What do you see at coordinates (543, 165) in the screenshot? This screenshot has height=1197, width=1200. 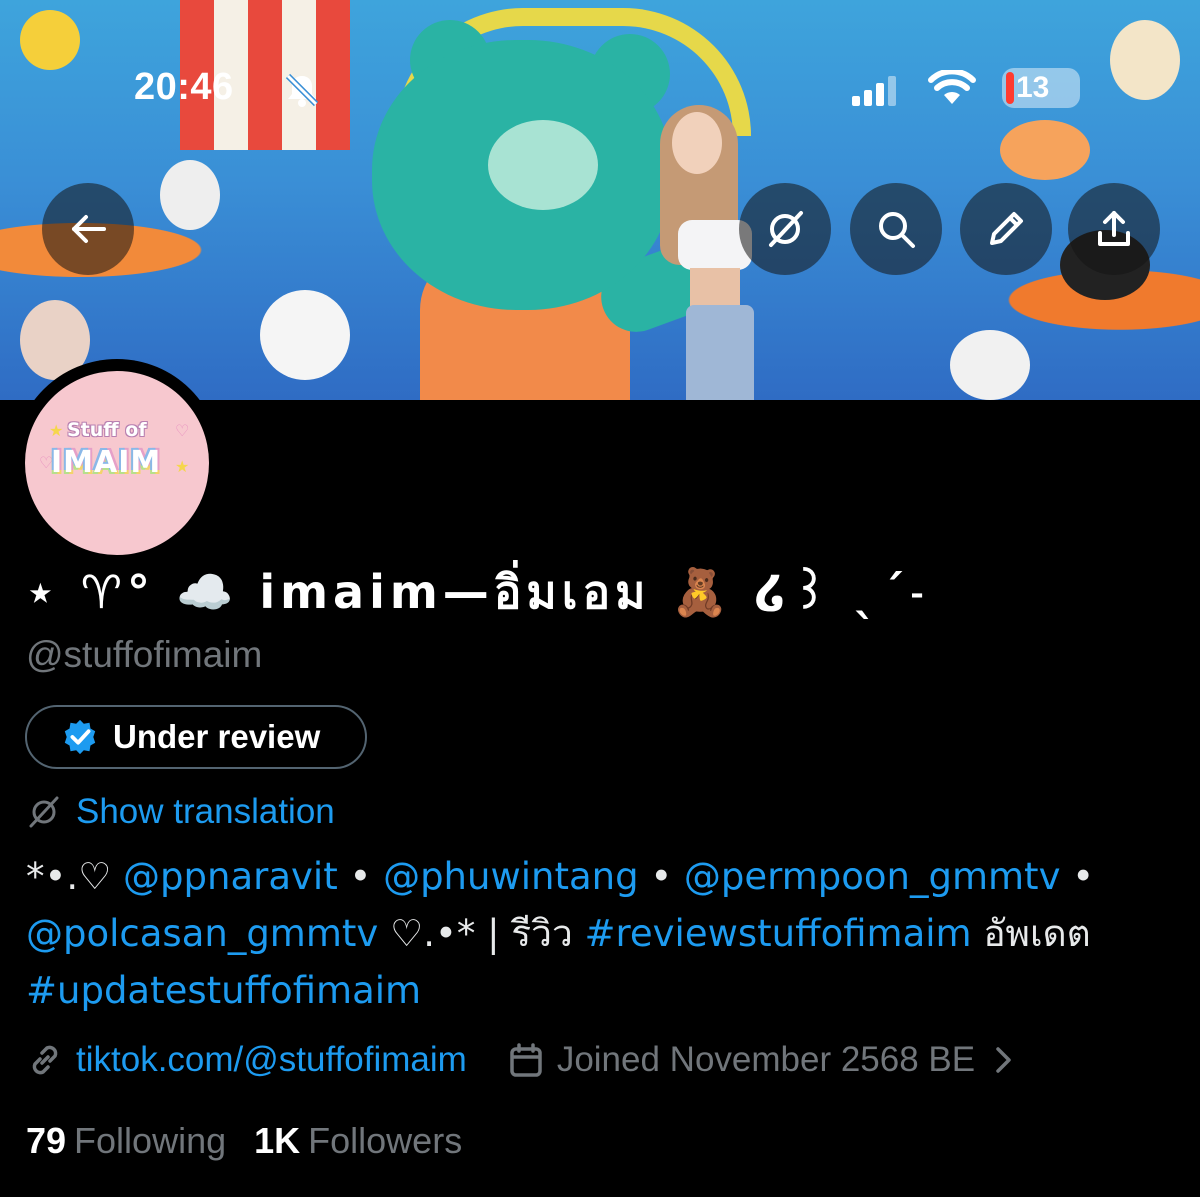 I see `mascot-snout` at bounding box center [543, 165].